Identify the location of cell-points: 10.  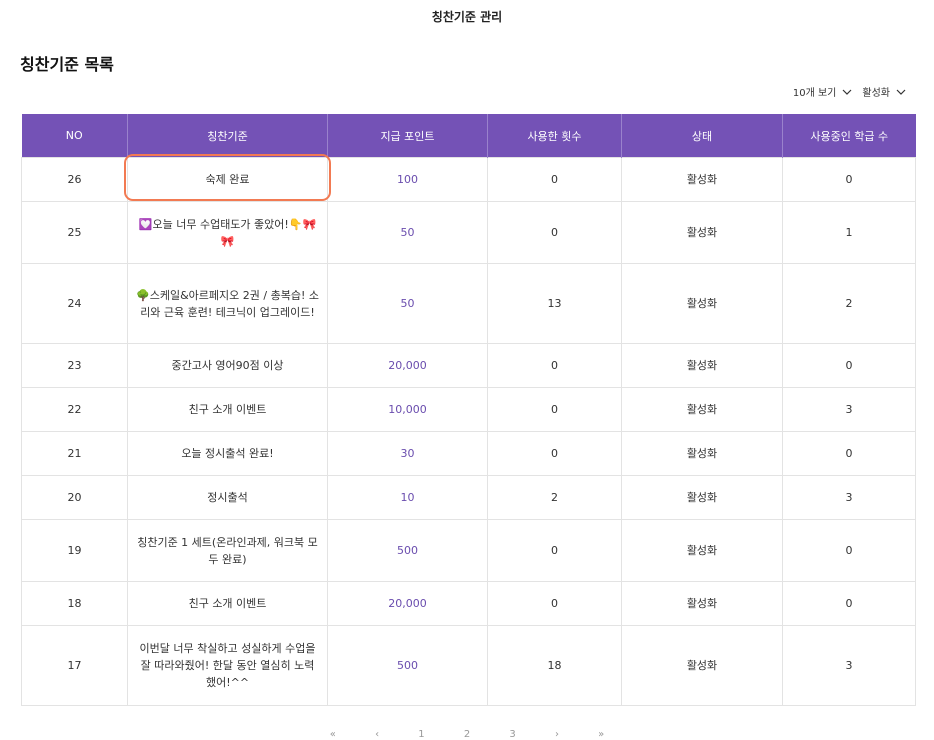
(407, 497).